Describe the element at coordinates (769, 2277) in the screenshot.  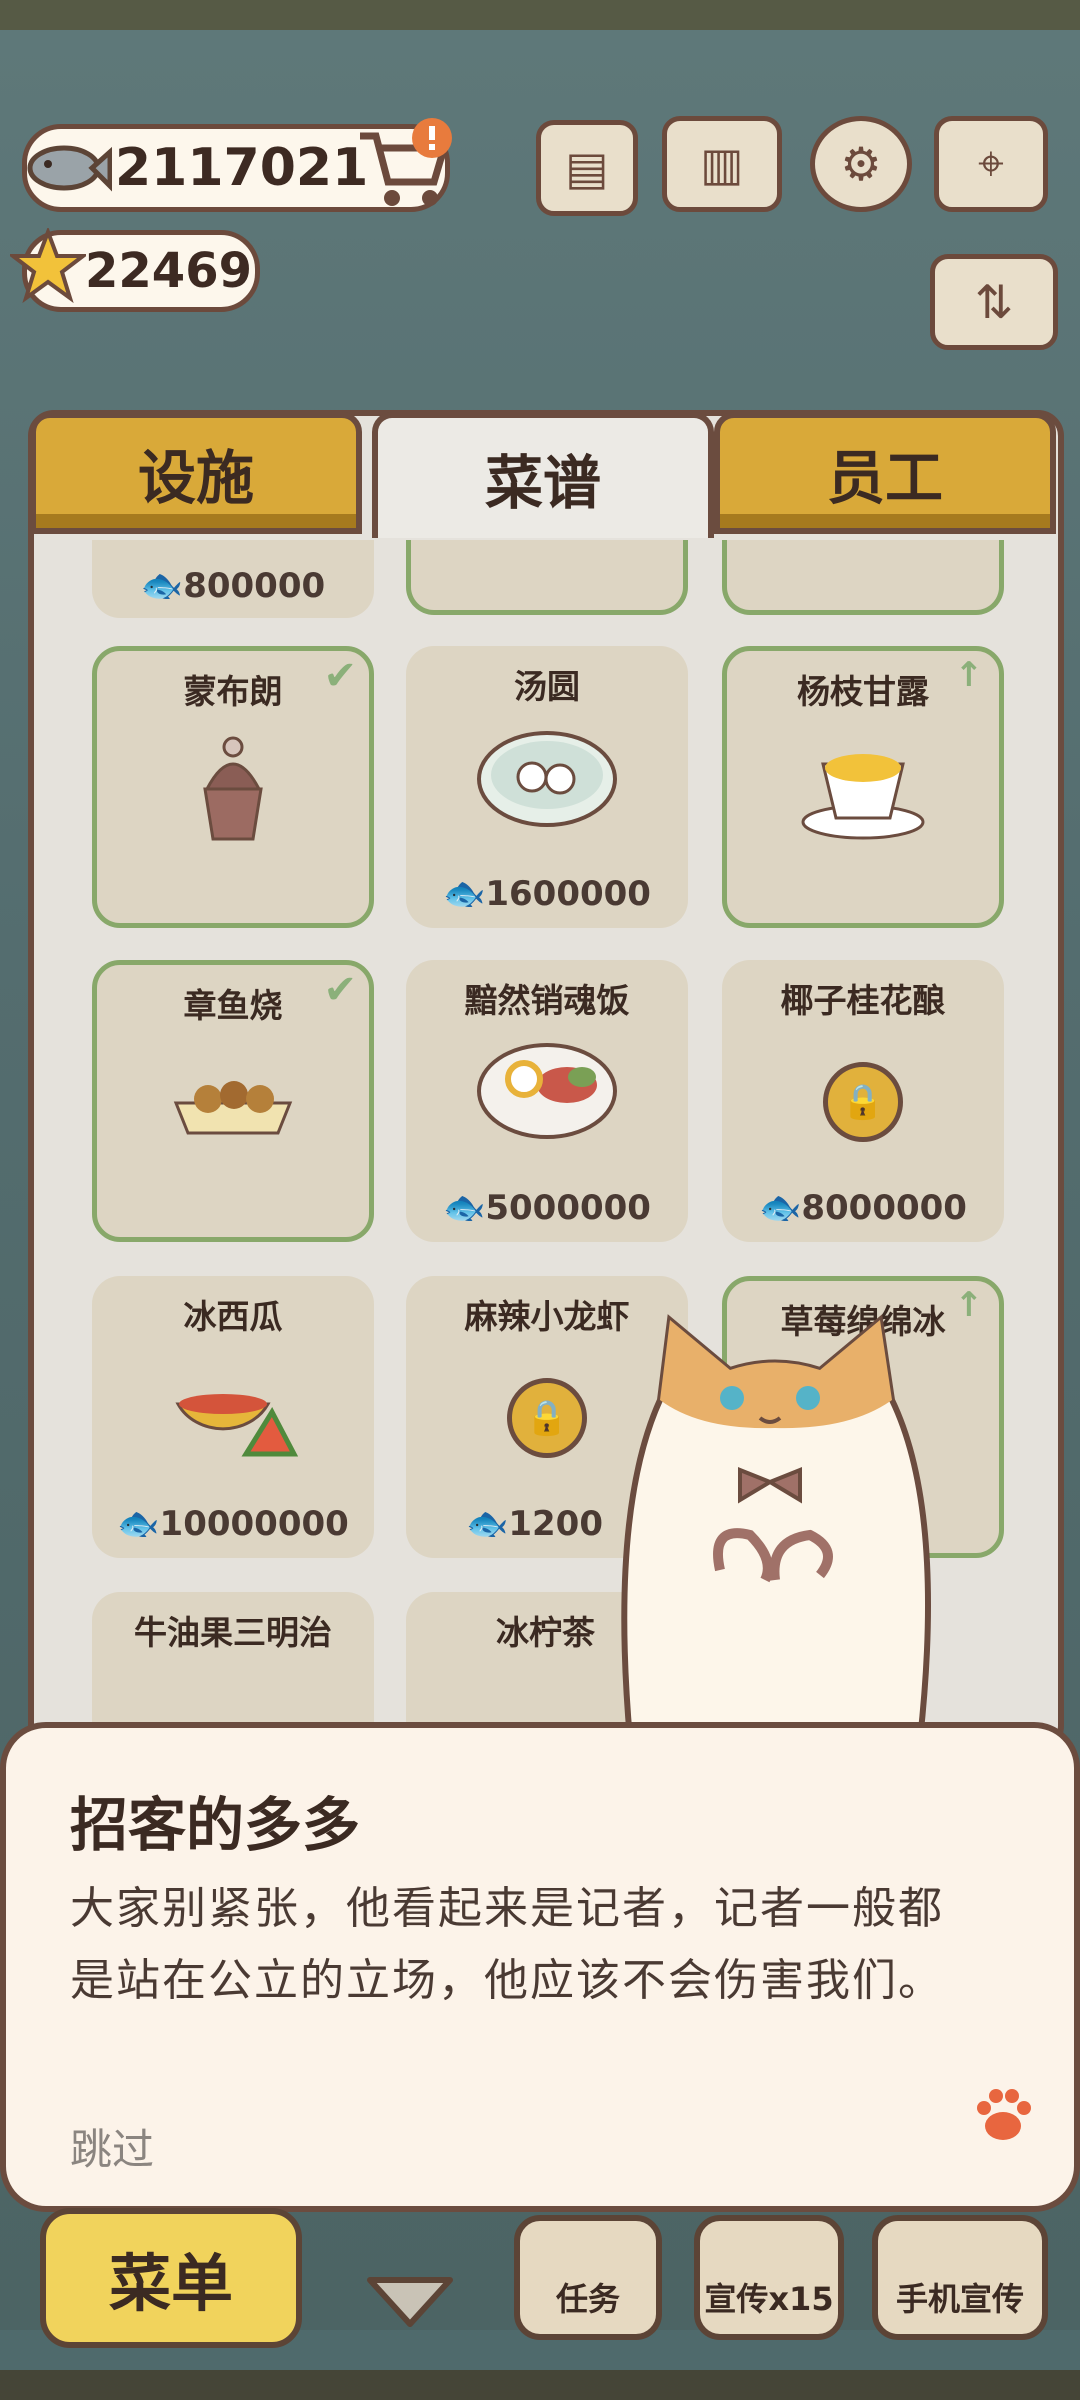
I see `promo-button: 宣传x15` at that location.